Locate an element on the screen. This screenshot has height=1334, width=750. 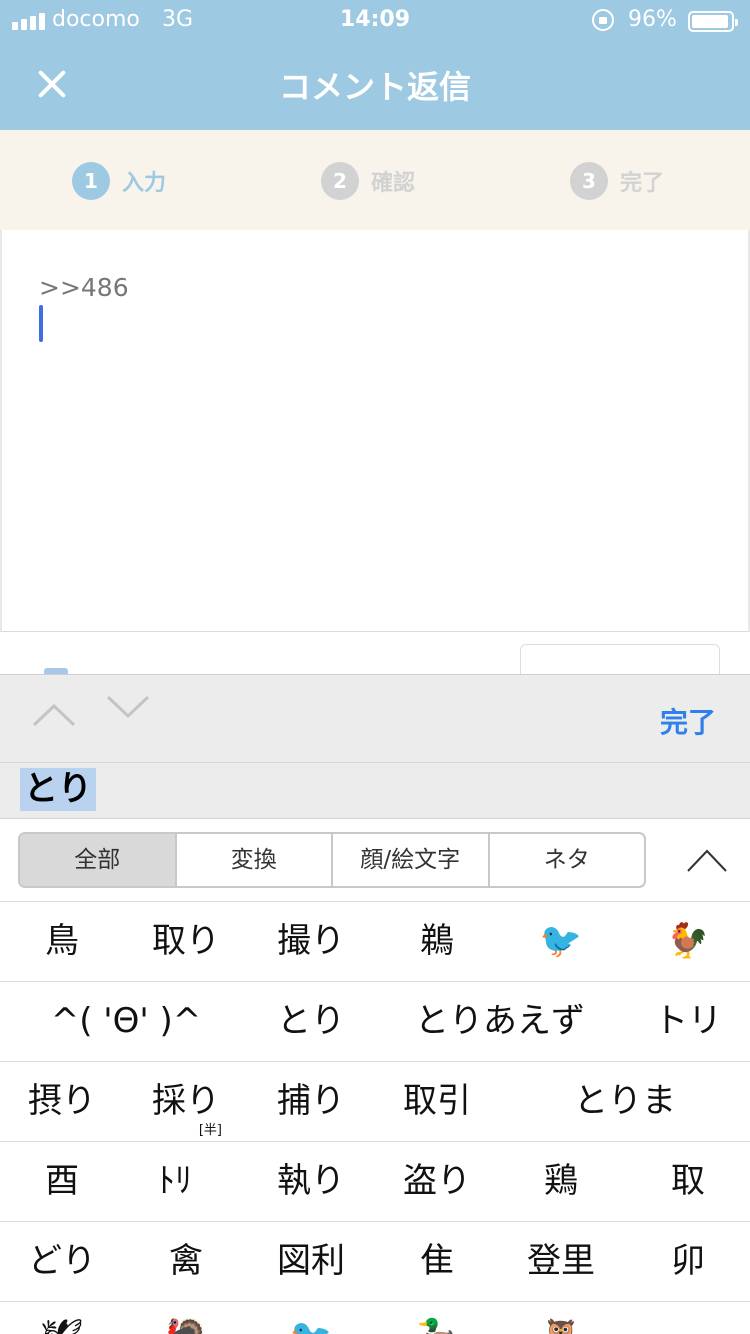
candidate-item: 取 is located at coordinates (688, 1181).